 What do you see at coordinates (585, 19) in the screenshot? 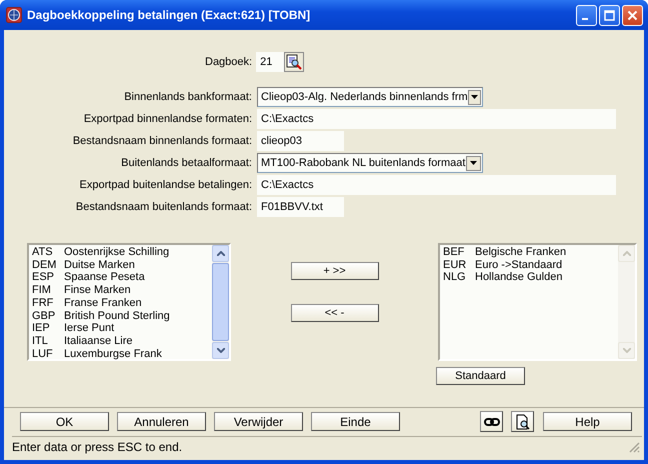
I see `minimize-icon` at bounding box center [585, 19].